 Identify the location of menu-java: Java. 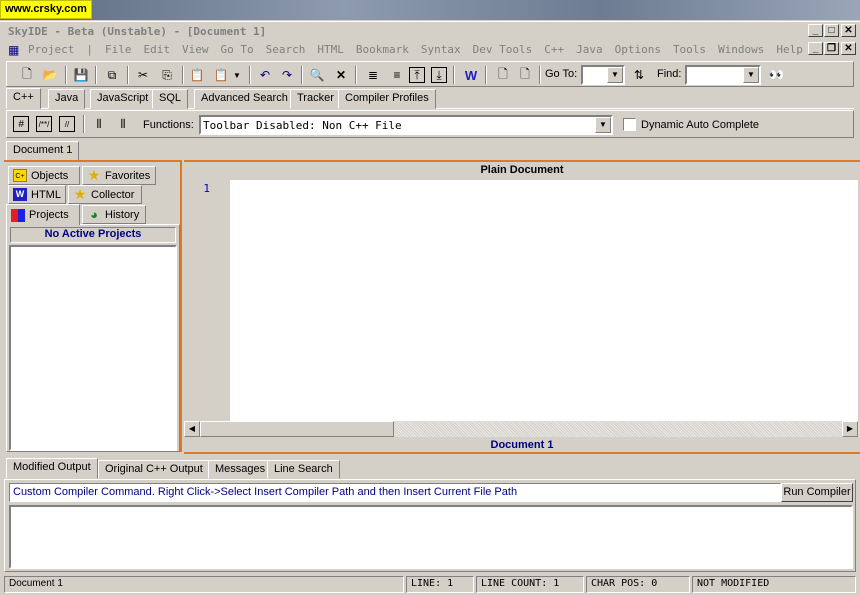
(589, 49).